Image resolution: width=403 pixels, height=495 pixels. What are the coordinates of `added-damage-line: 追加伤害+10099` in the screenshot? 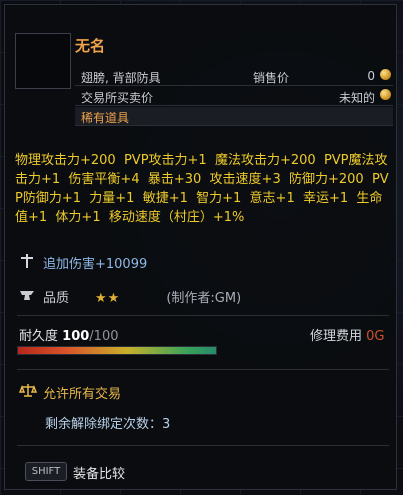 It's located at (83, 262).